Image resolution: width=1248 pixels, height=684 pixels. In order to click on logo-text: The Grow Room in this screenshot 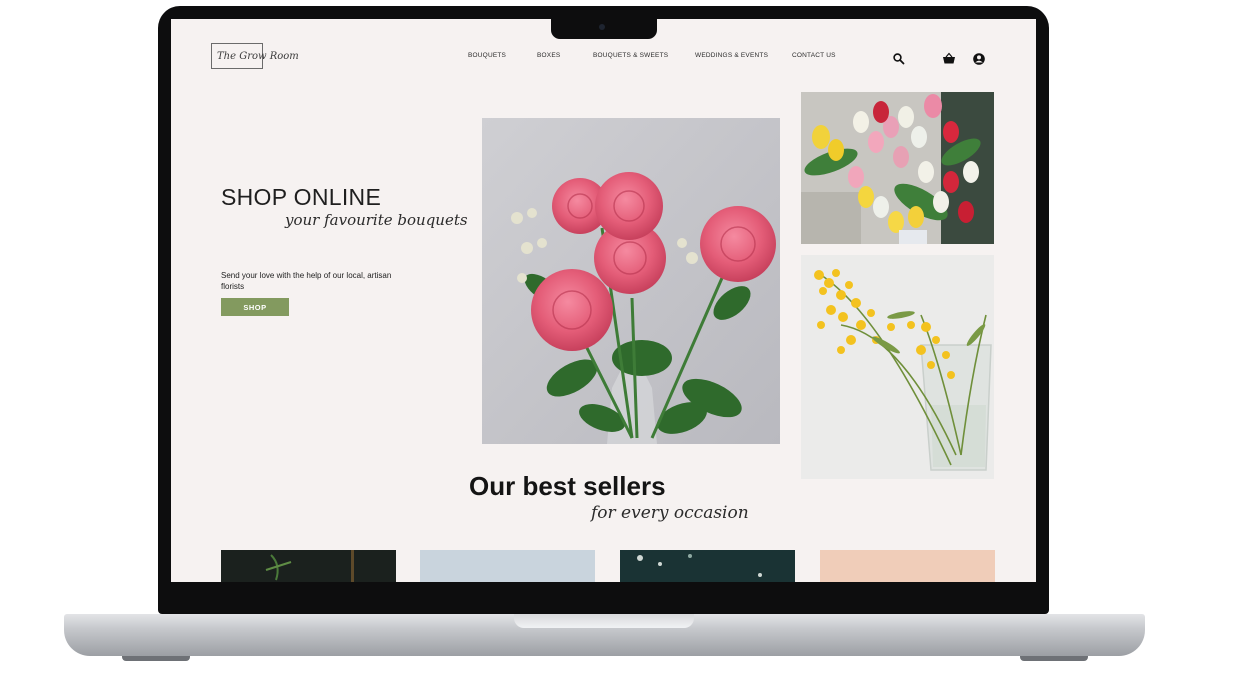, I will do `click(258, 56)`.